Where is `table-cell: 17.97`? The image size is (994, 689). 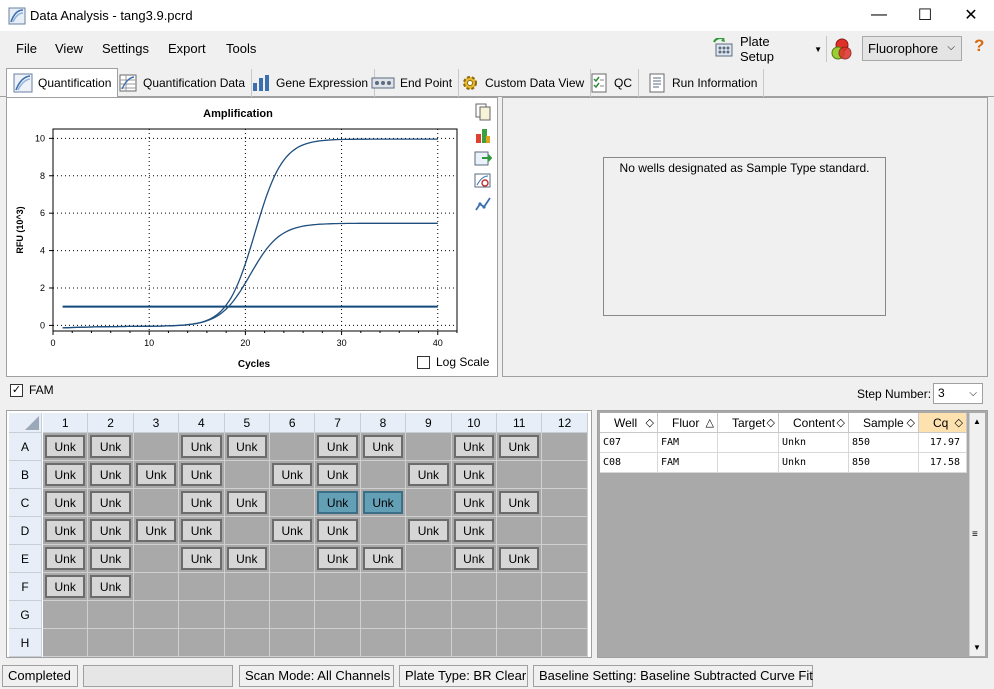
table-cell: 17.97 is located at coordinates (943, 443).